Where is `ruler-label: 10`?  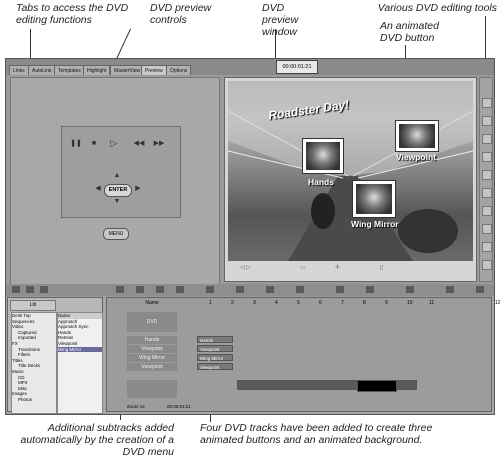
ruler-label: 10 is located at coordinates (410, 303).